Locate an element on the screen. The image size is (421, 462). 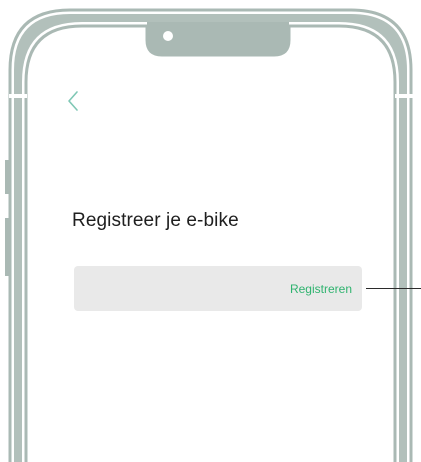
camera-dot is located at coordinates (168, 36).